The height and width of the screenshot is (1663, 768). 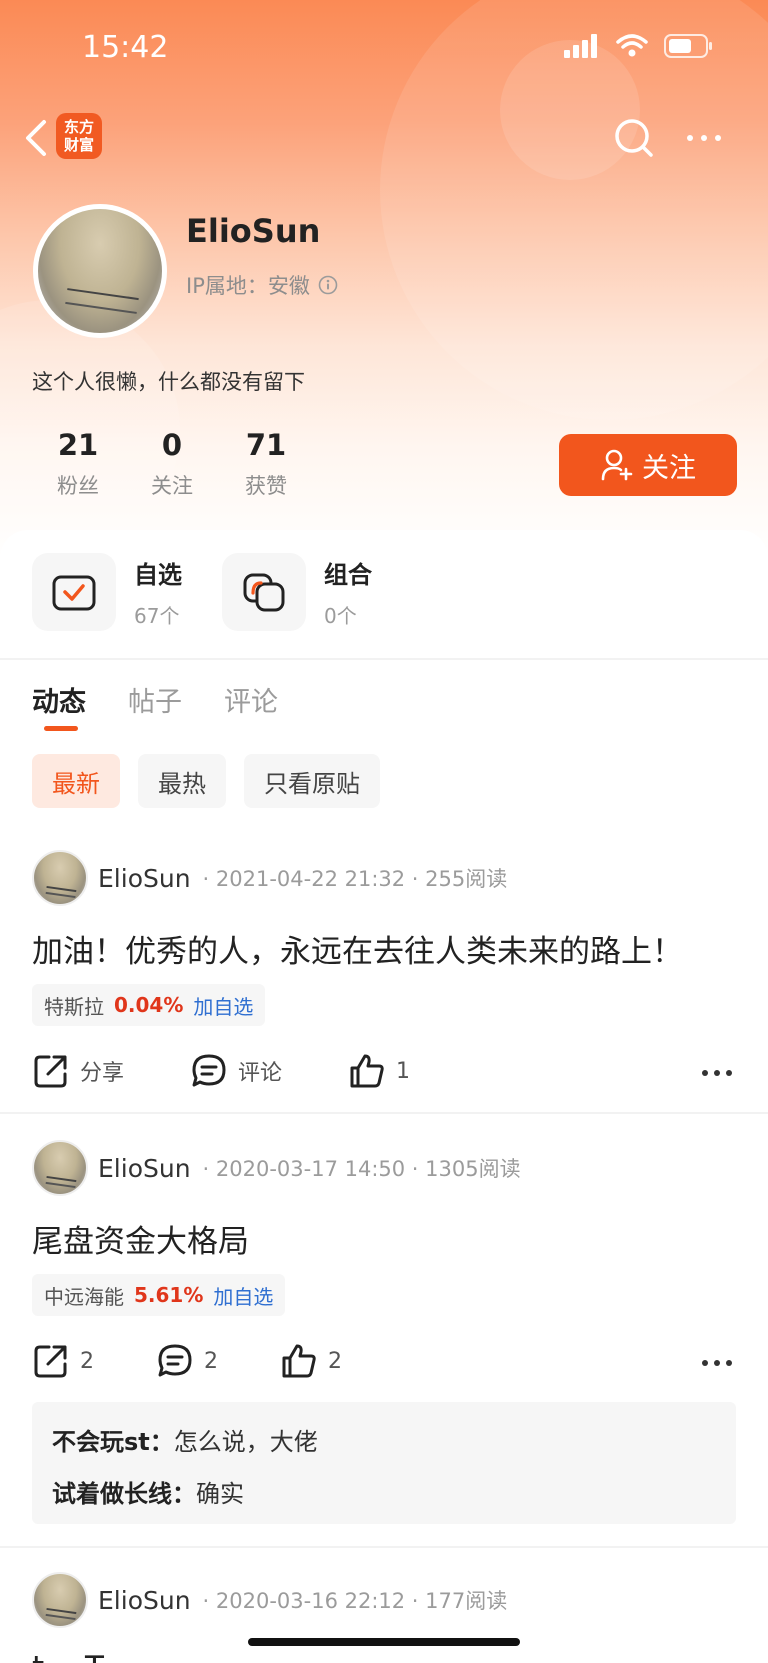 I want to click on stock-name: 中远海能, so click(x=84, y=1296).